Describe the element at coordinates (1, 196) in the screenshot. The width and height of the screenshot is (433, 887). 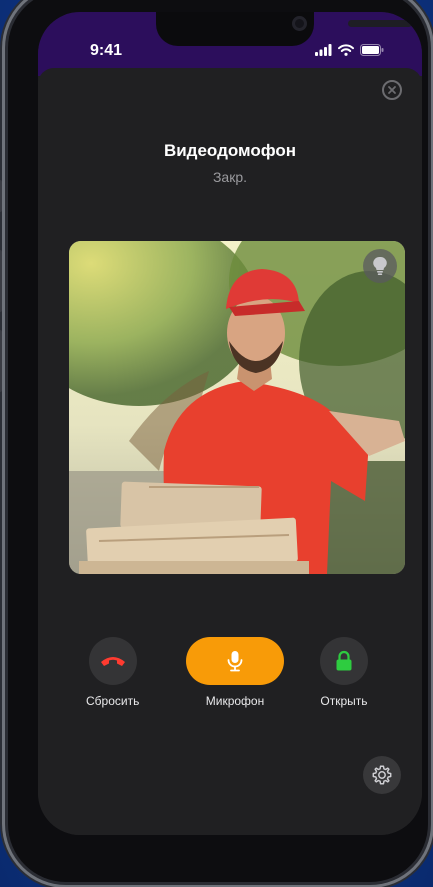
I see `mute-switch` at that location.